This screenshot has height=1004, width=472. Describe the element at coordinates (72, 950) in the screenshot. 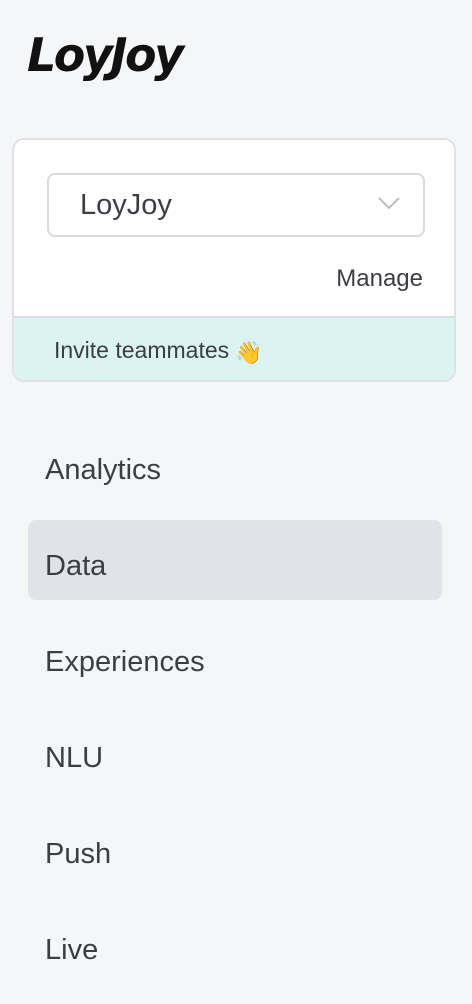

I see `sidebar-item-label: Live` at that location.